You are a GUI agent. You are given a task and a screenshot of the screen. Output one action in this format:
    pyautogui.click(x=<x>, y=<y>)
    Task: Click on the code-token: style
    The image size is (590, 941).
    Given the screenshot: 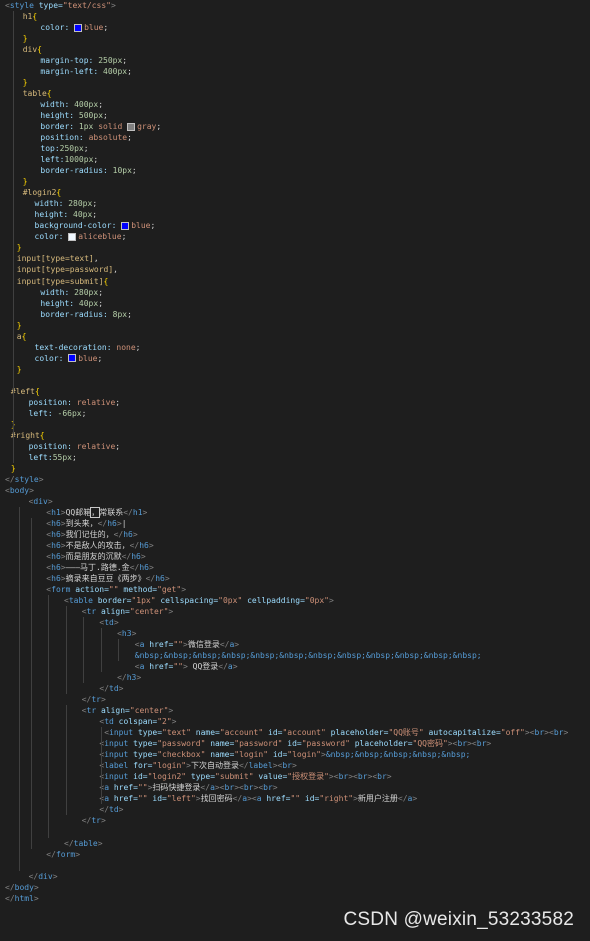 What is the action you would take?
    pyautogui.click(x=21, y=5)
    